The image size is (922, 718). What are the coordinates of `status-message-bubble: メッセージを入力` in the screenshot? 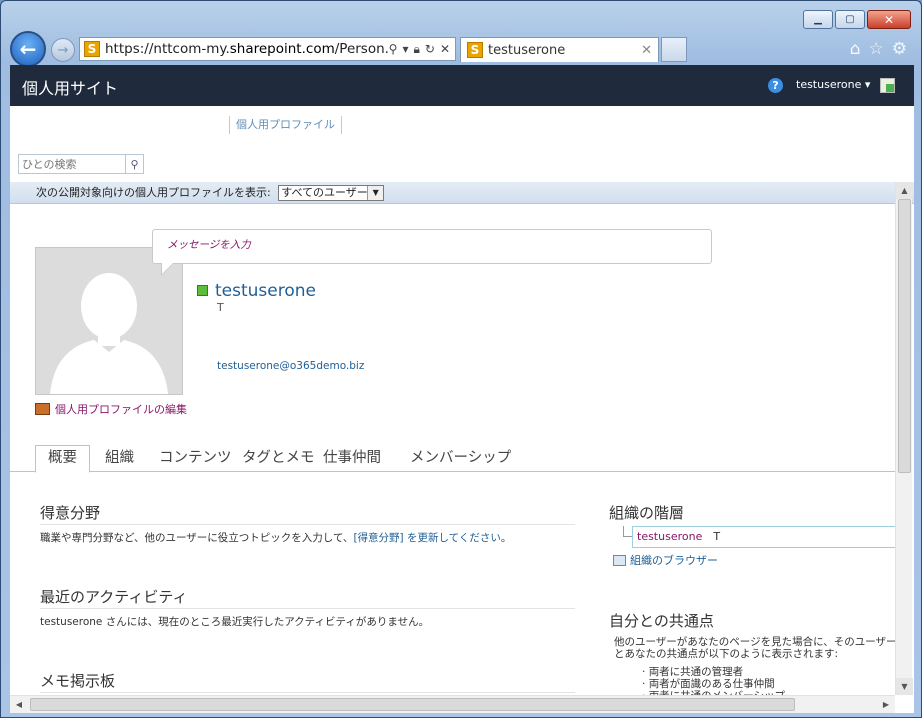 It's located at (432, 252).